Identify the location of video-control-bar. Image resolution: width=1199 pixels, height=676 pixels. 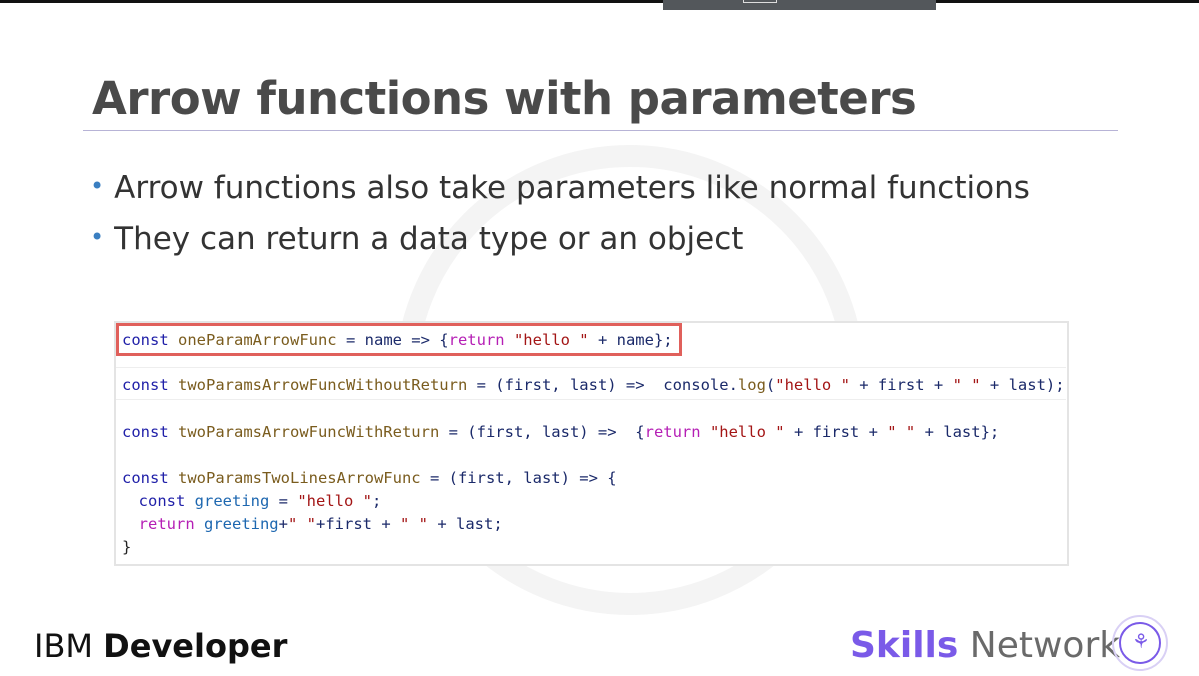
(799, 5).